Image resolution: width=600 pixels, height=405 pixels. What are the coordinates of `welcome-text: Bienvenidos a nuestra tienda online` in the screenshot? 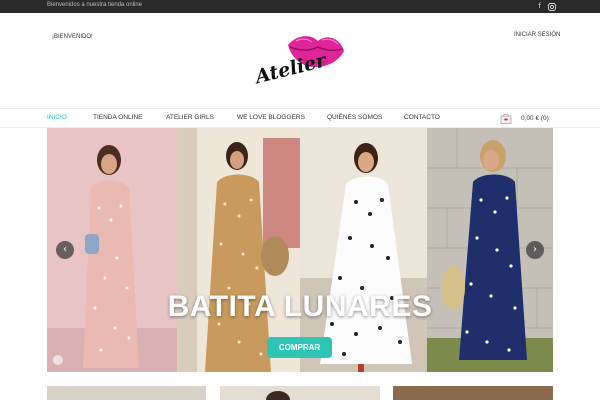 It's located at (95, 5).